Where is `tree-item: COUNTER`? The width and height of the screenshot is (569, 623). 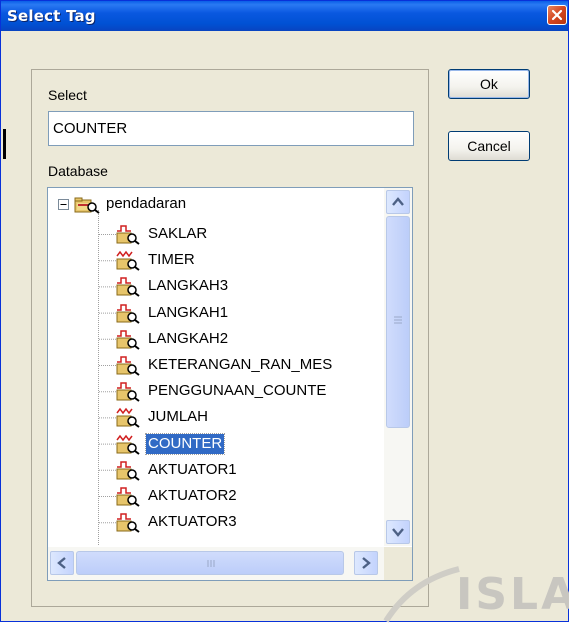
tree-item: COUNTER is located at coordinates (215, 444).